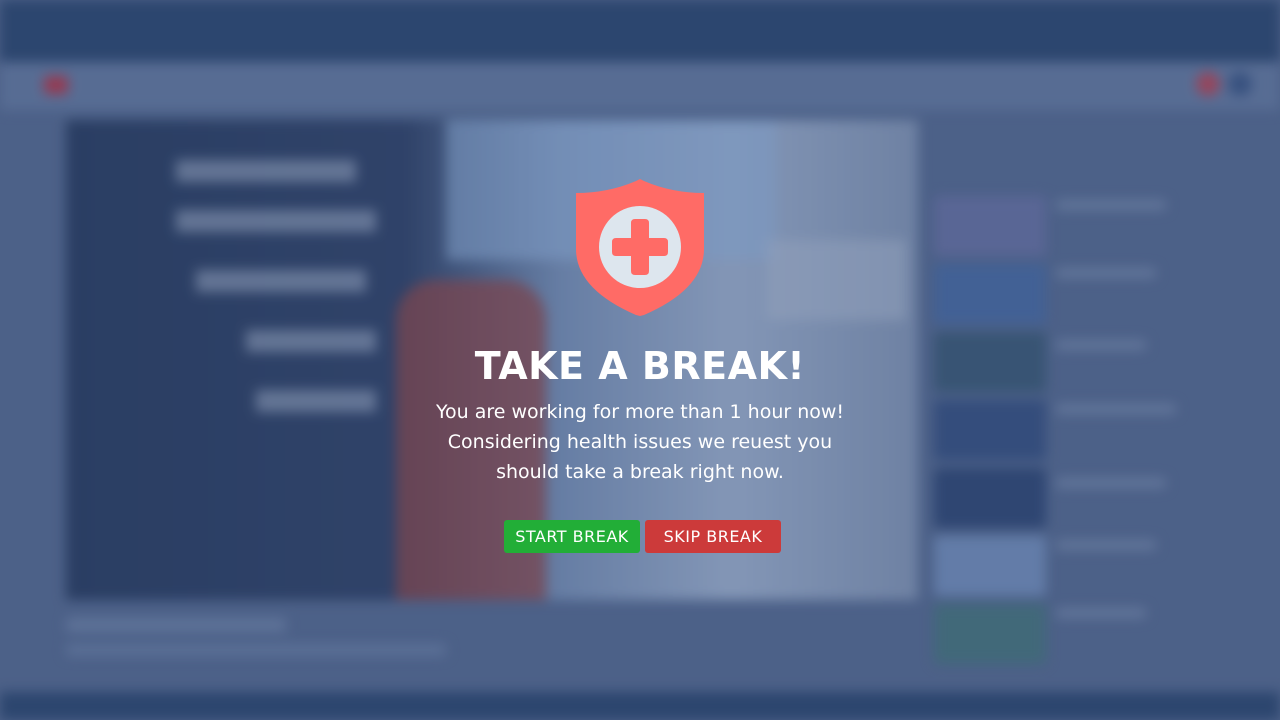 The width and height of the screenshot is (1280, 720). I want to click on break-title: TAKE A BREAK!, so click(640, 366).